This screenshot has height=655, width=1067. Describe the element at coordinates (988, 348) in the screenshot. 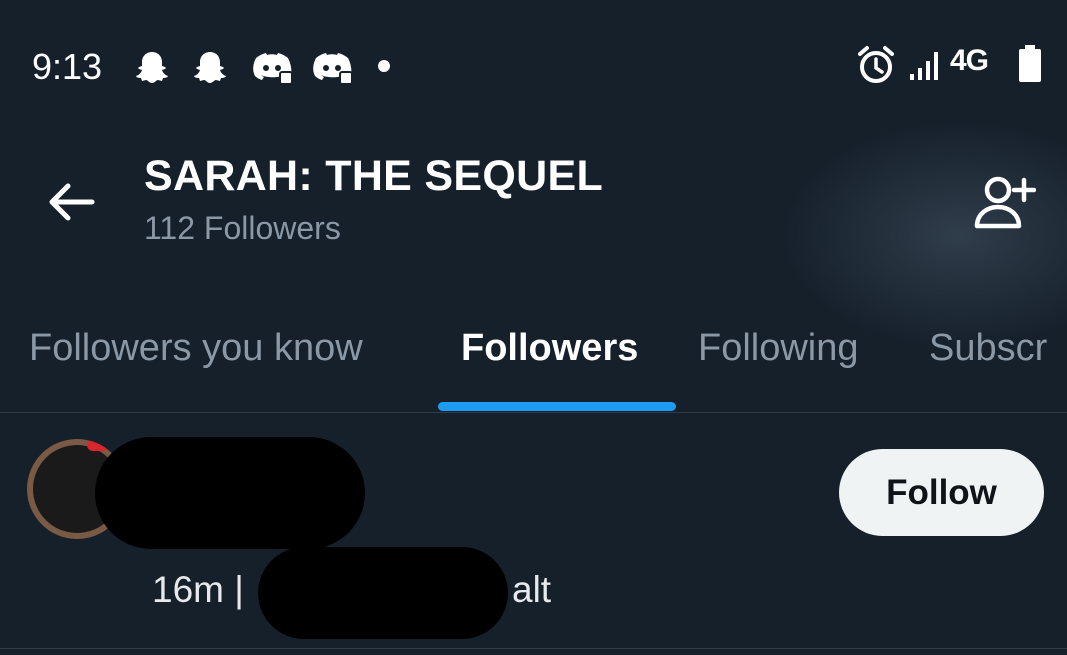

I see `tab-subscriptions: Subscr` at that location.